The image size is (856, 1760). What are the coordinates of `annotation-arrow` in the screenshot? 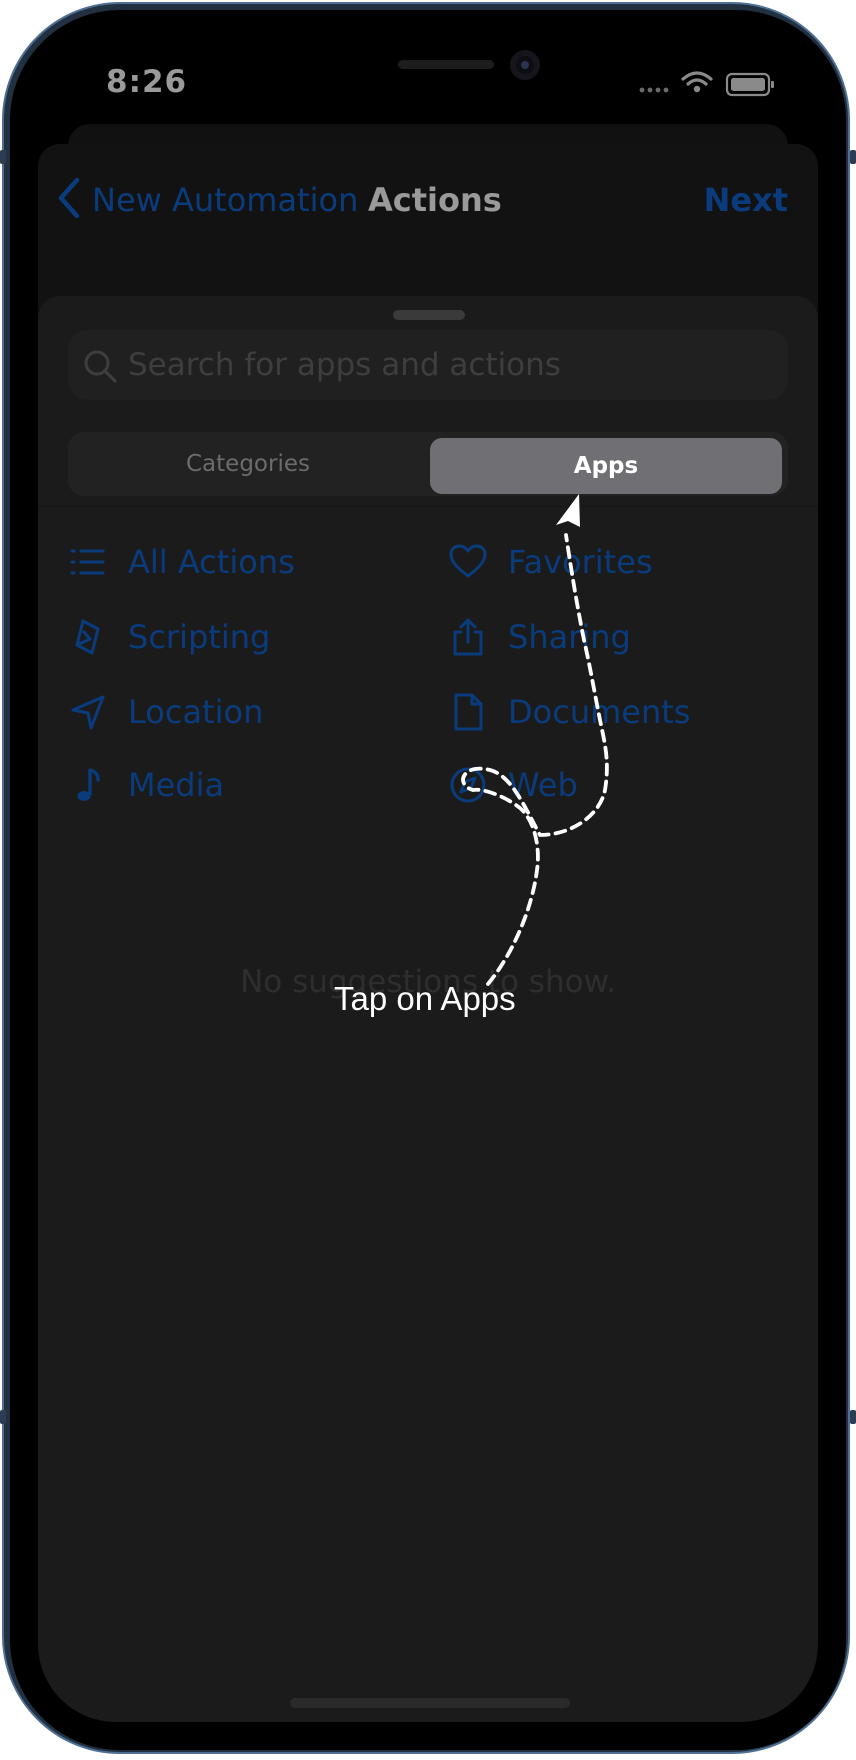 It's located at (535, 740).